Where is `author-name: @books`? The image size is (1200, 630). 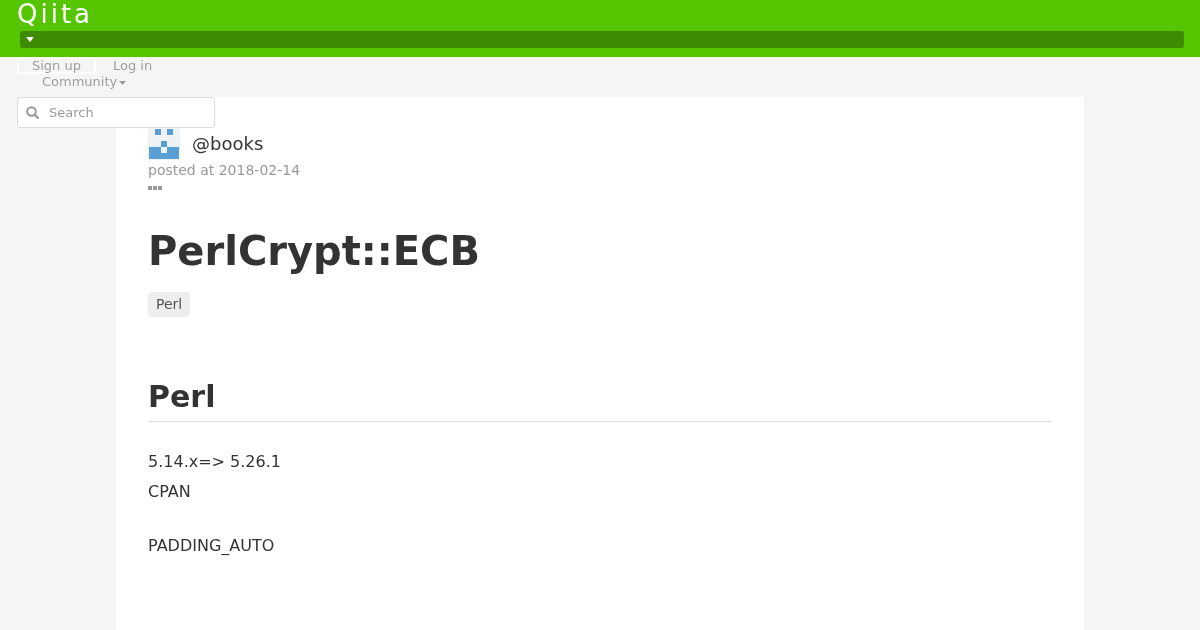
author-name: @books is located at coordinates (228, 144).